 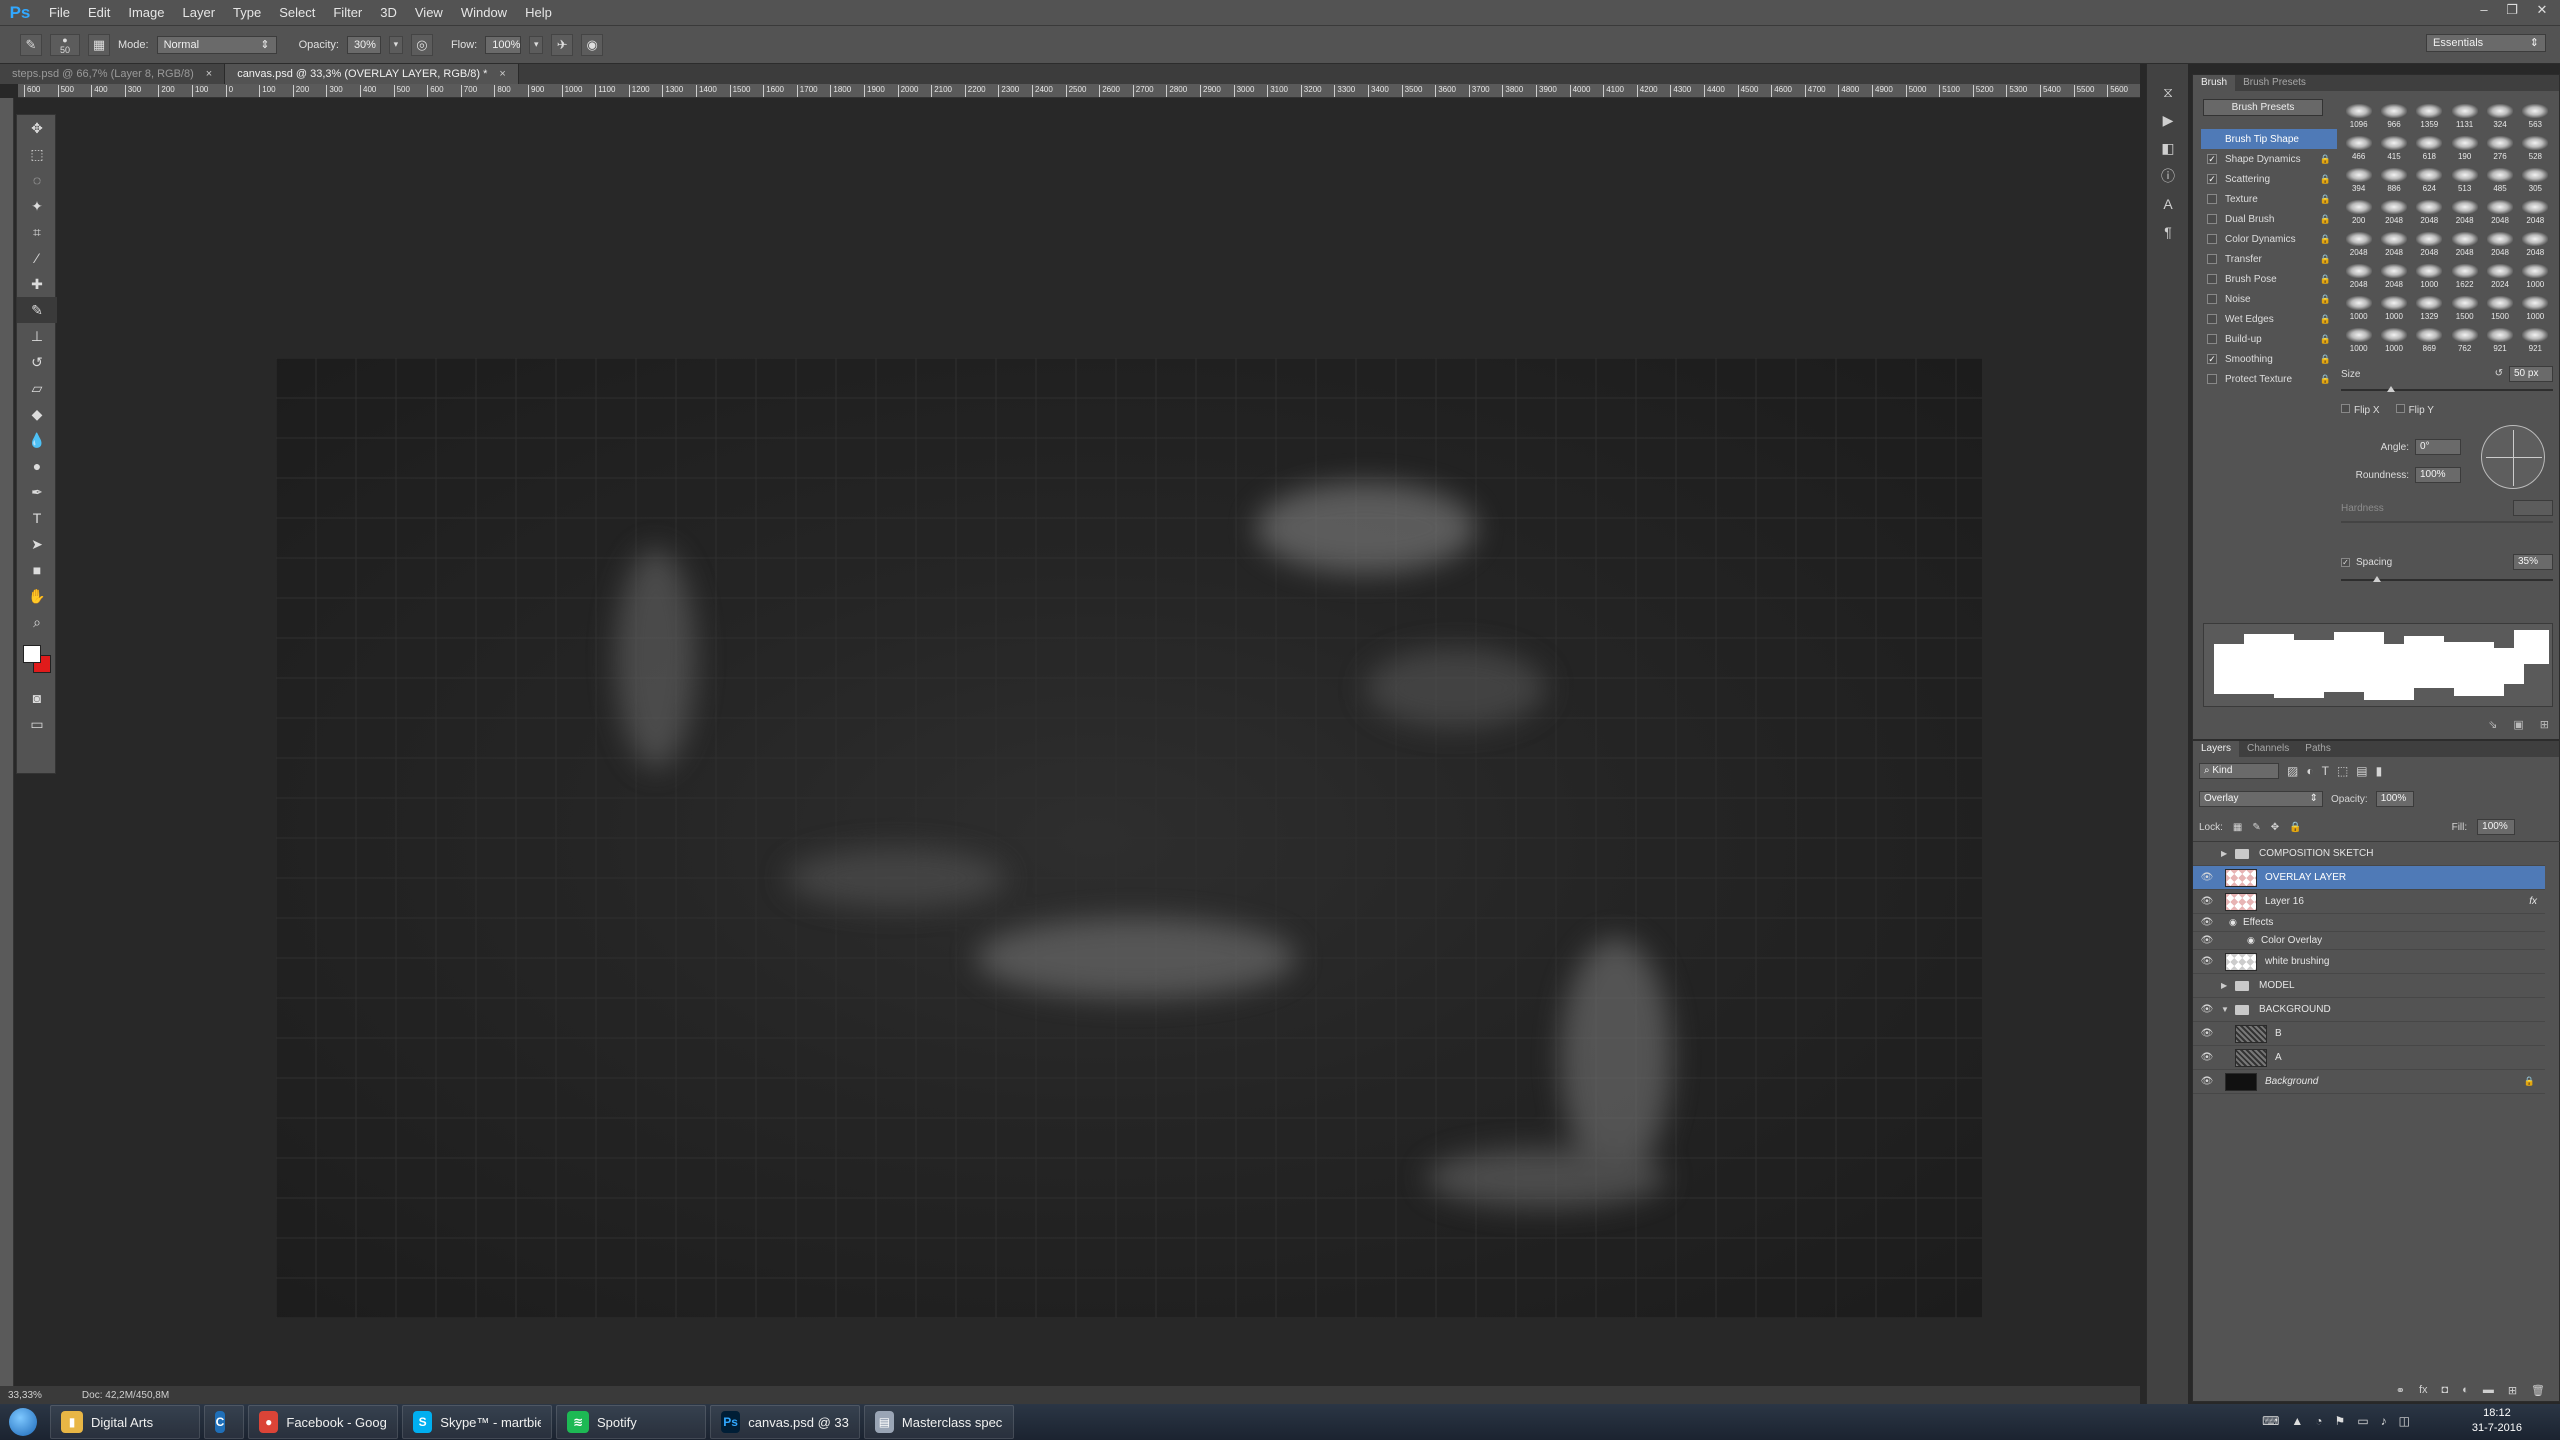 I want to click on brush-option-scattering: ✓ Scattering 🔒, so click(x=2269, y=179).